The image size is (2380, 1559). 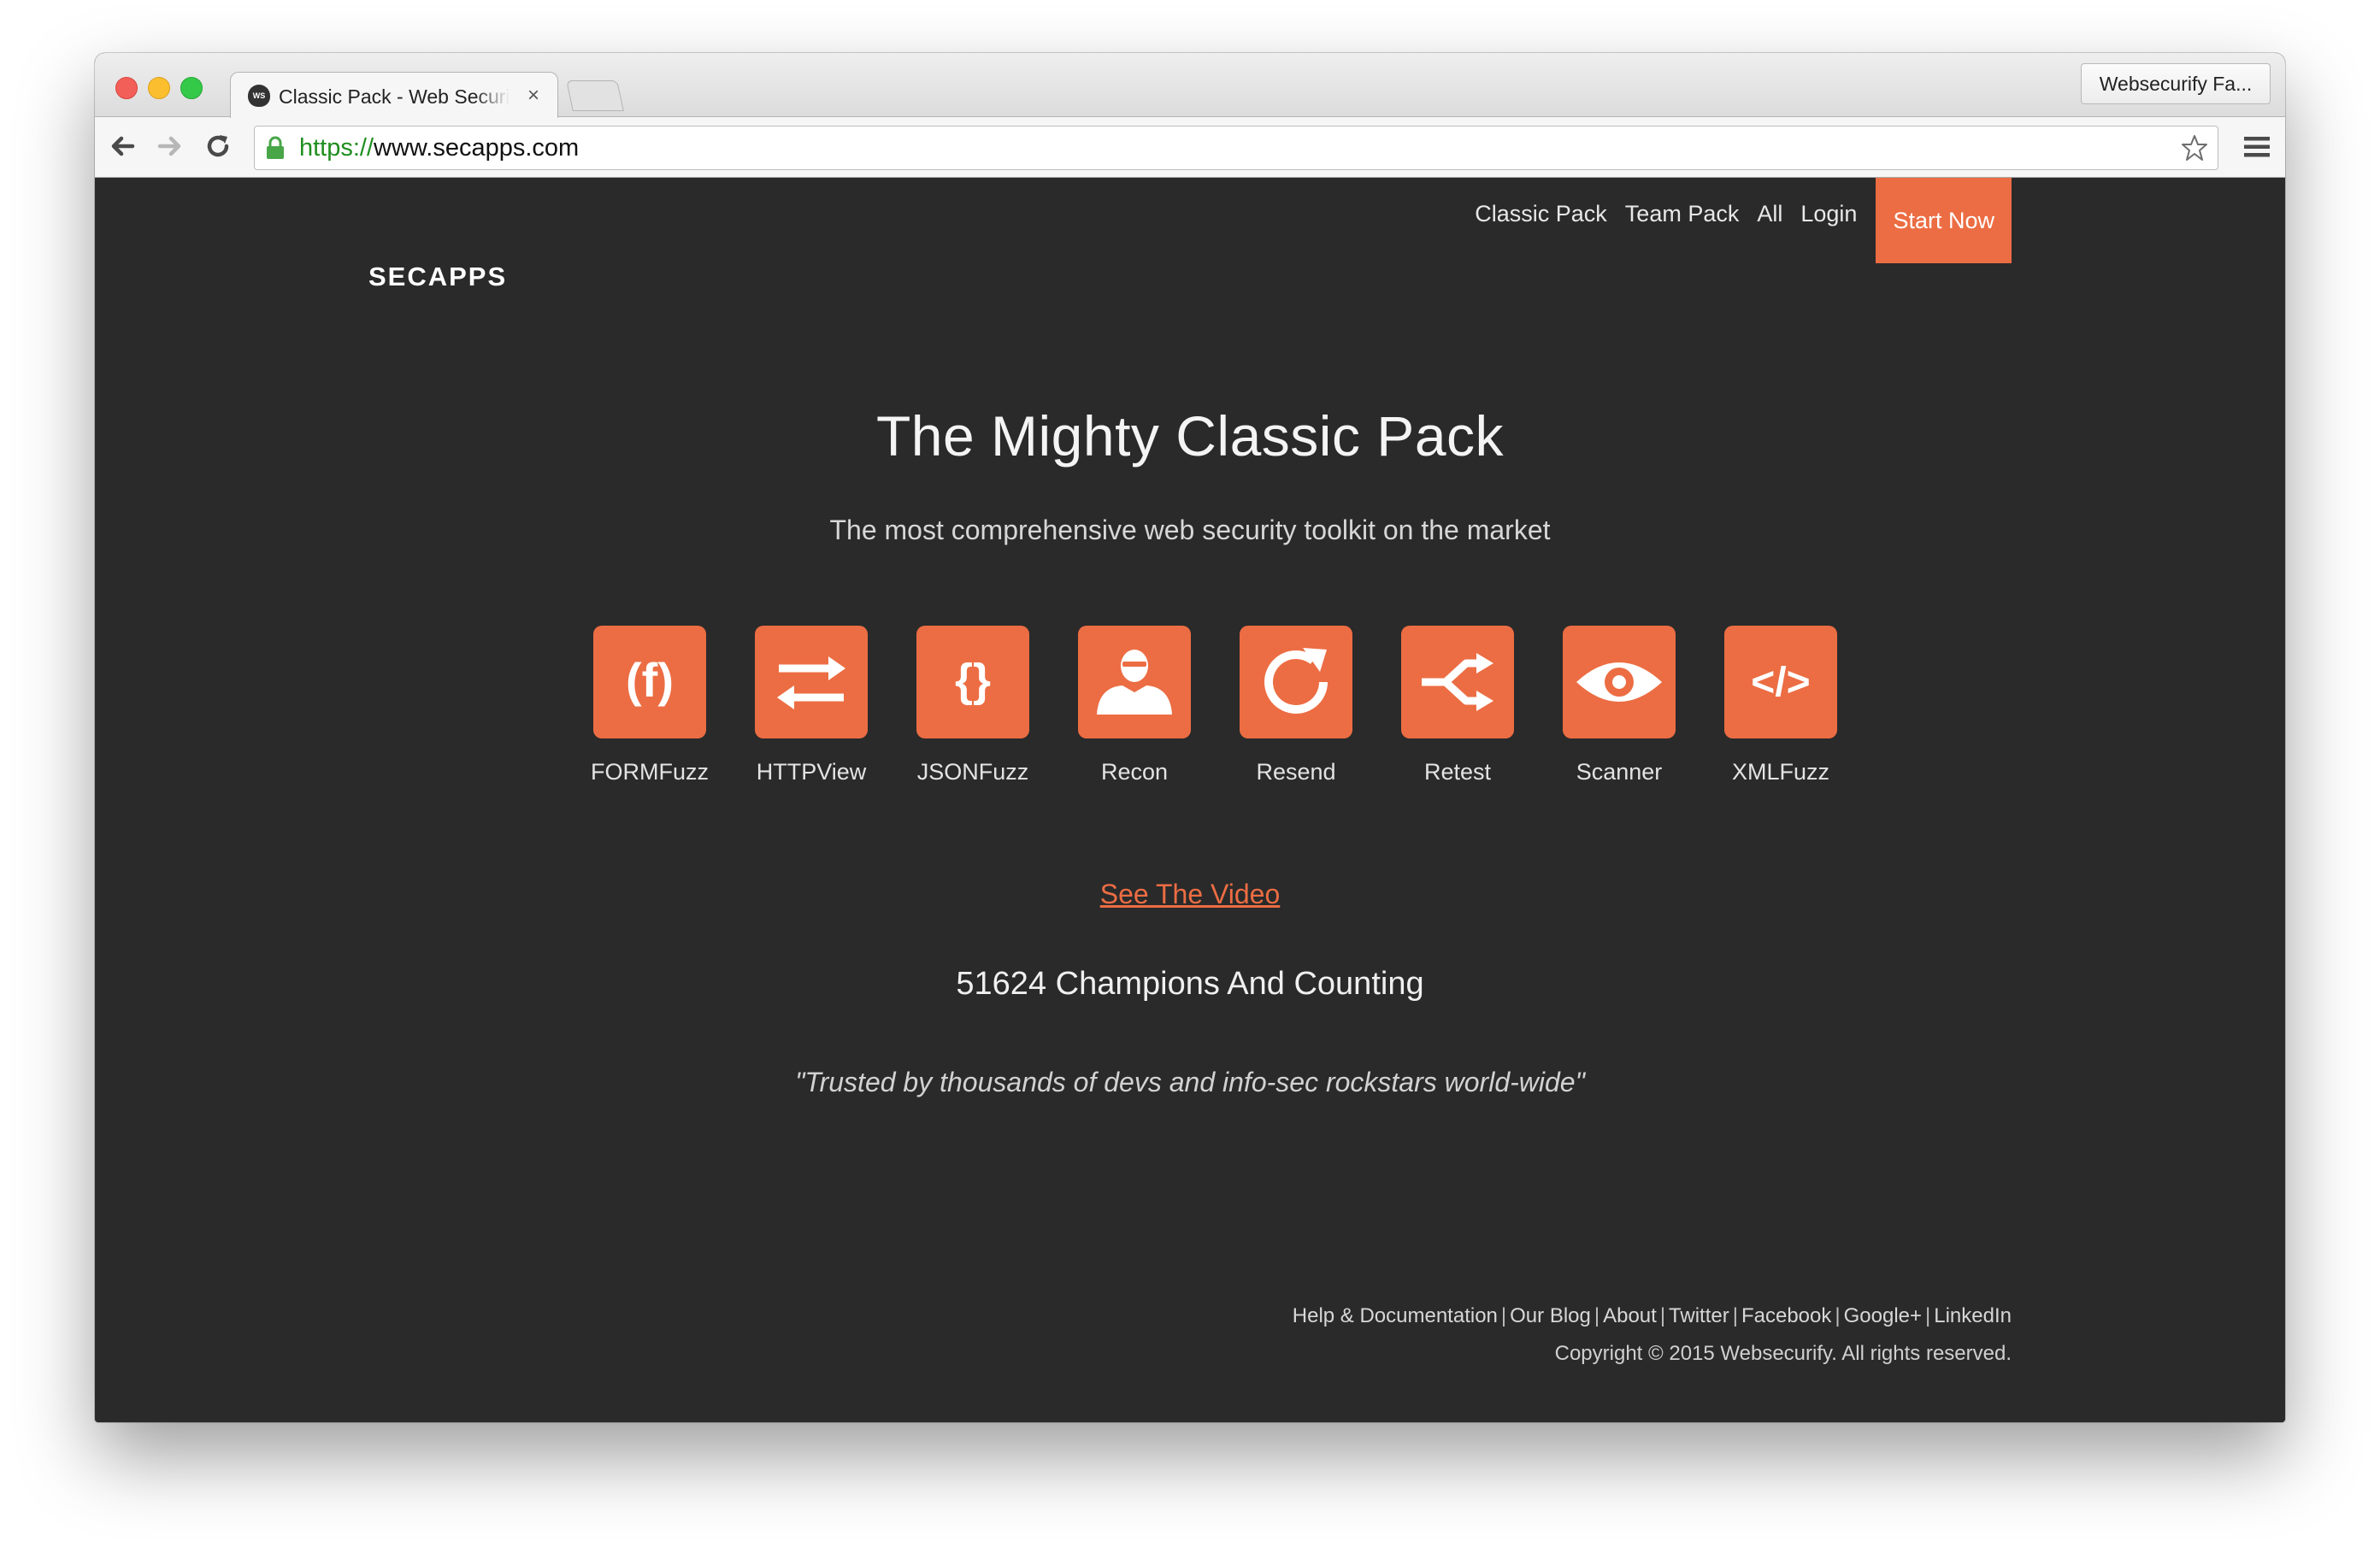 I want to click on lock-icon, so click(x=276, y=147).